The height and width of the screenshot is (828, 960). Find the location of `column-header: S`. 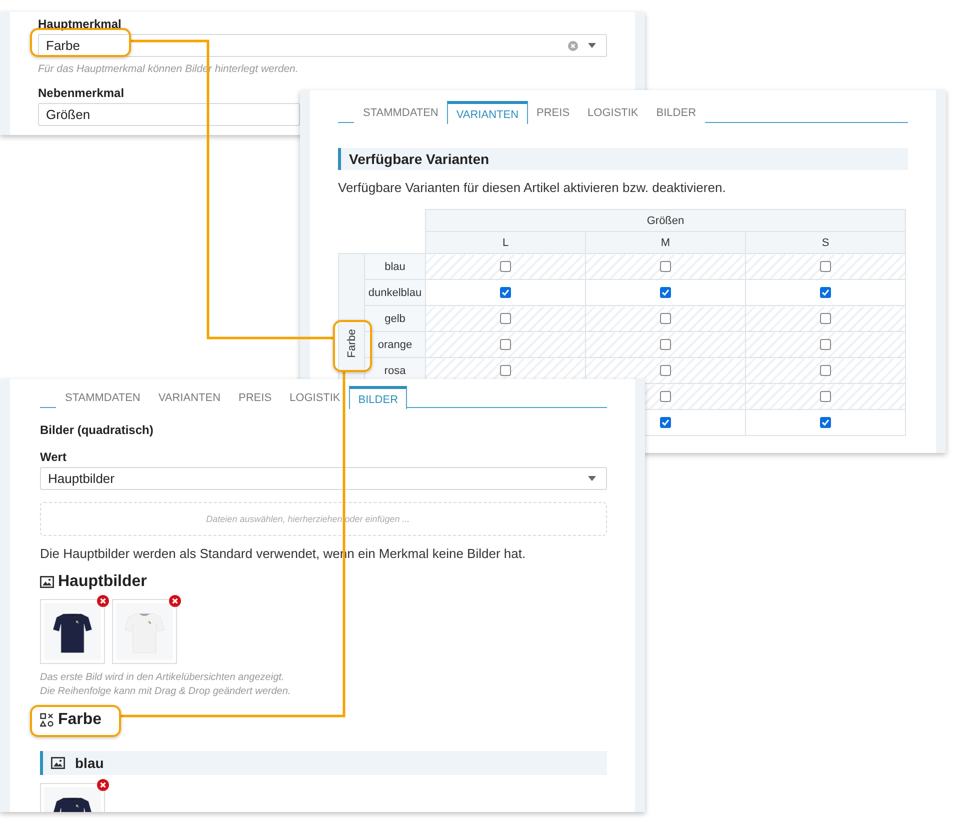

column-header: S is located at coordinates (826, 243).